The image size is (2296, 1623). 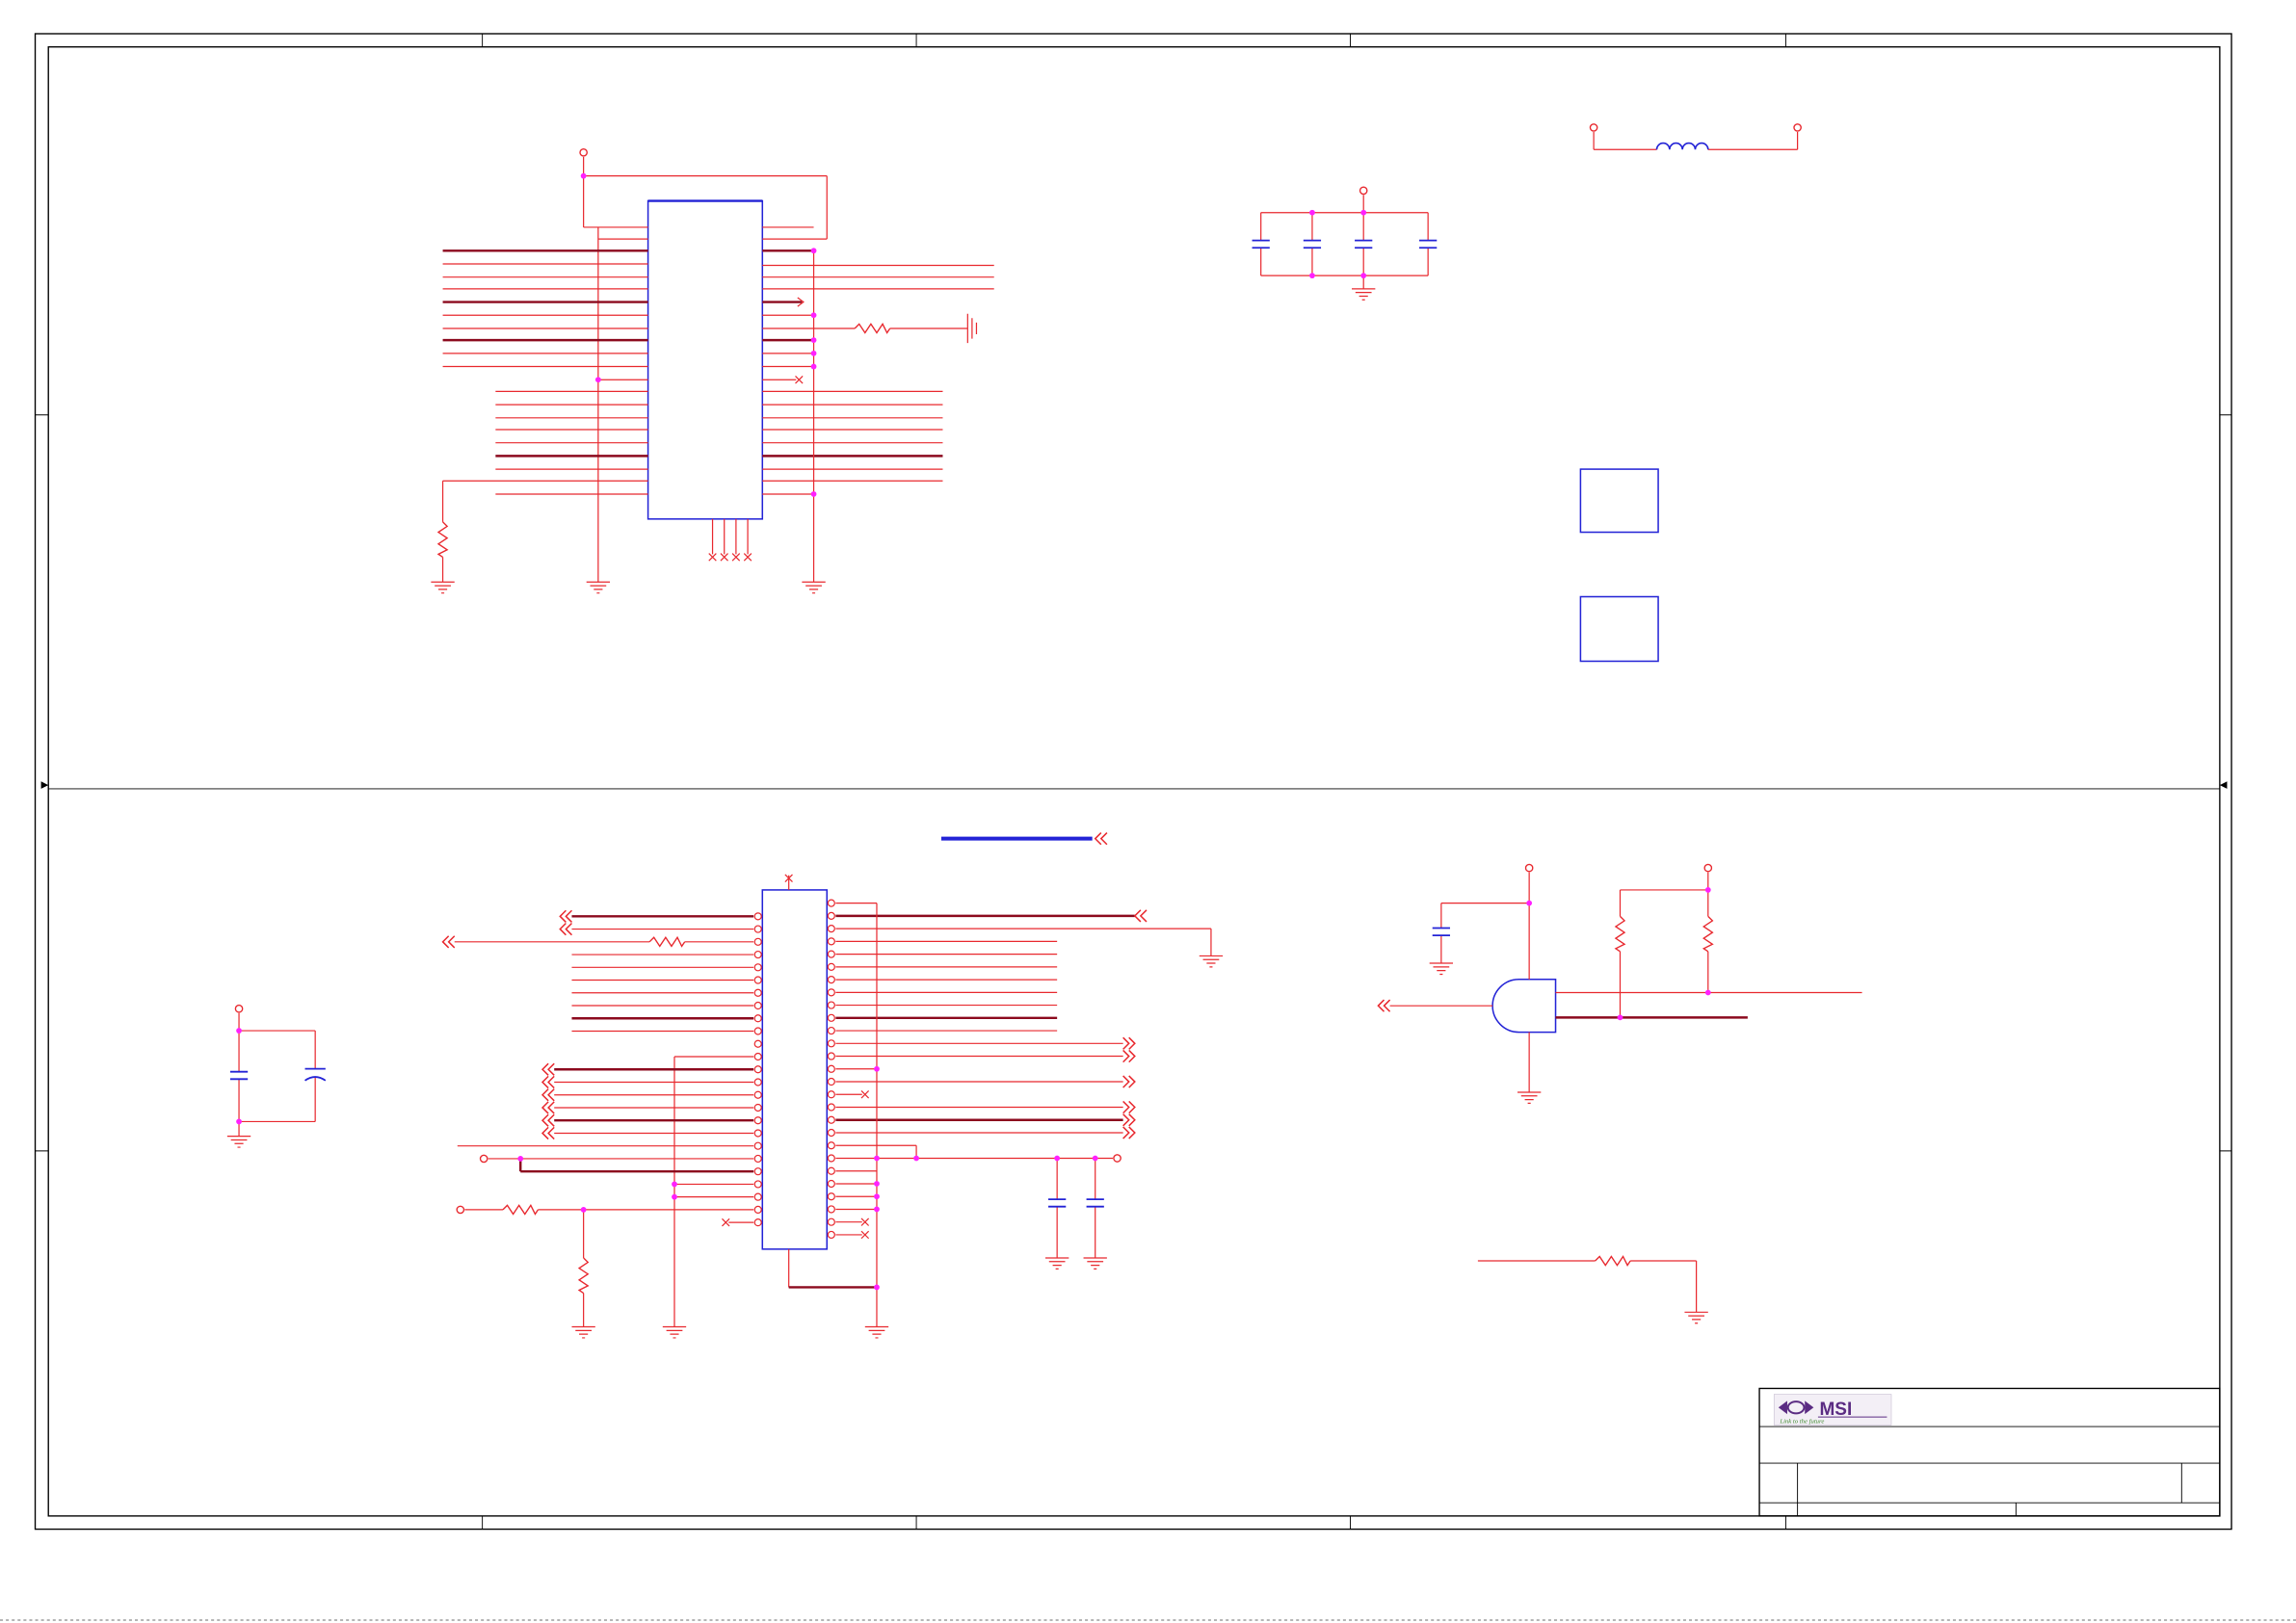 What do you see at coordinates (1619, 501) in the screenshot?
I see `block-symbol-upper` at bounding box center [1619, 501].